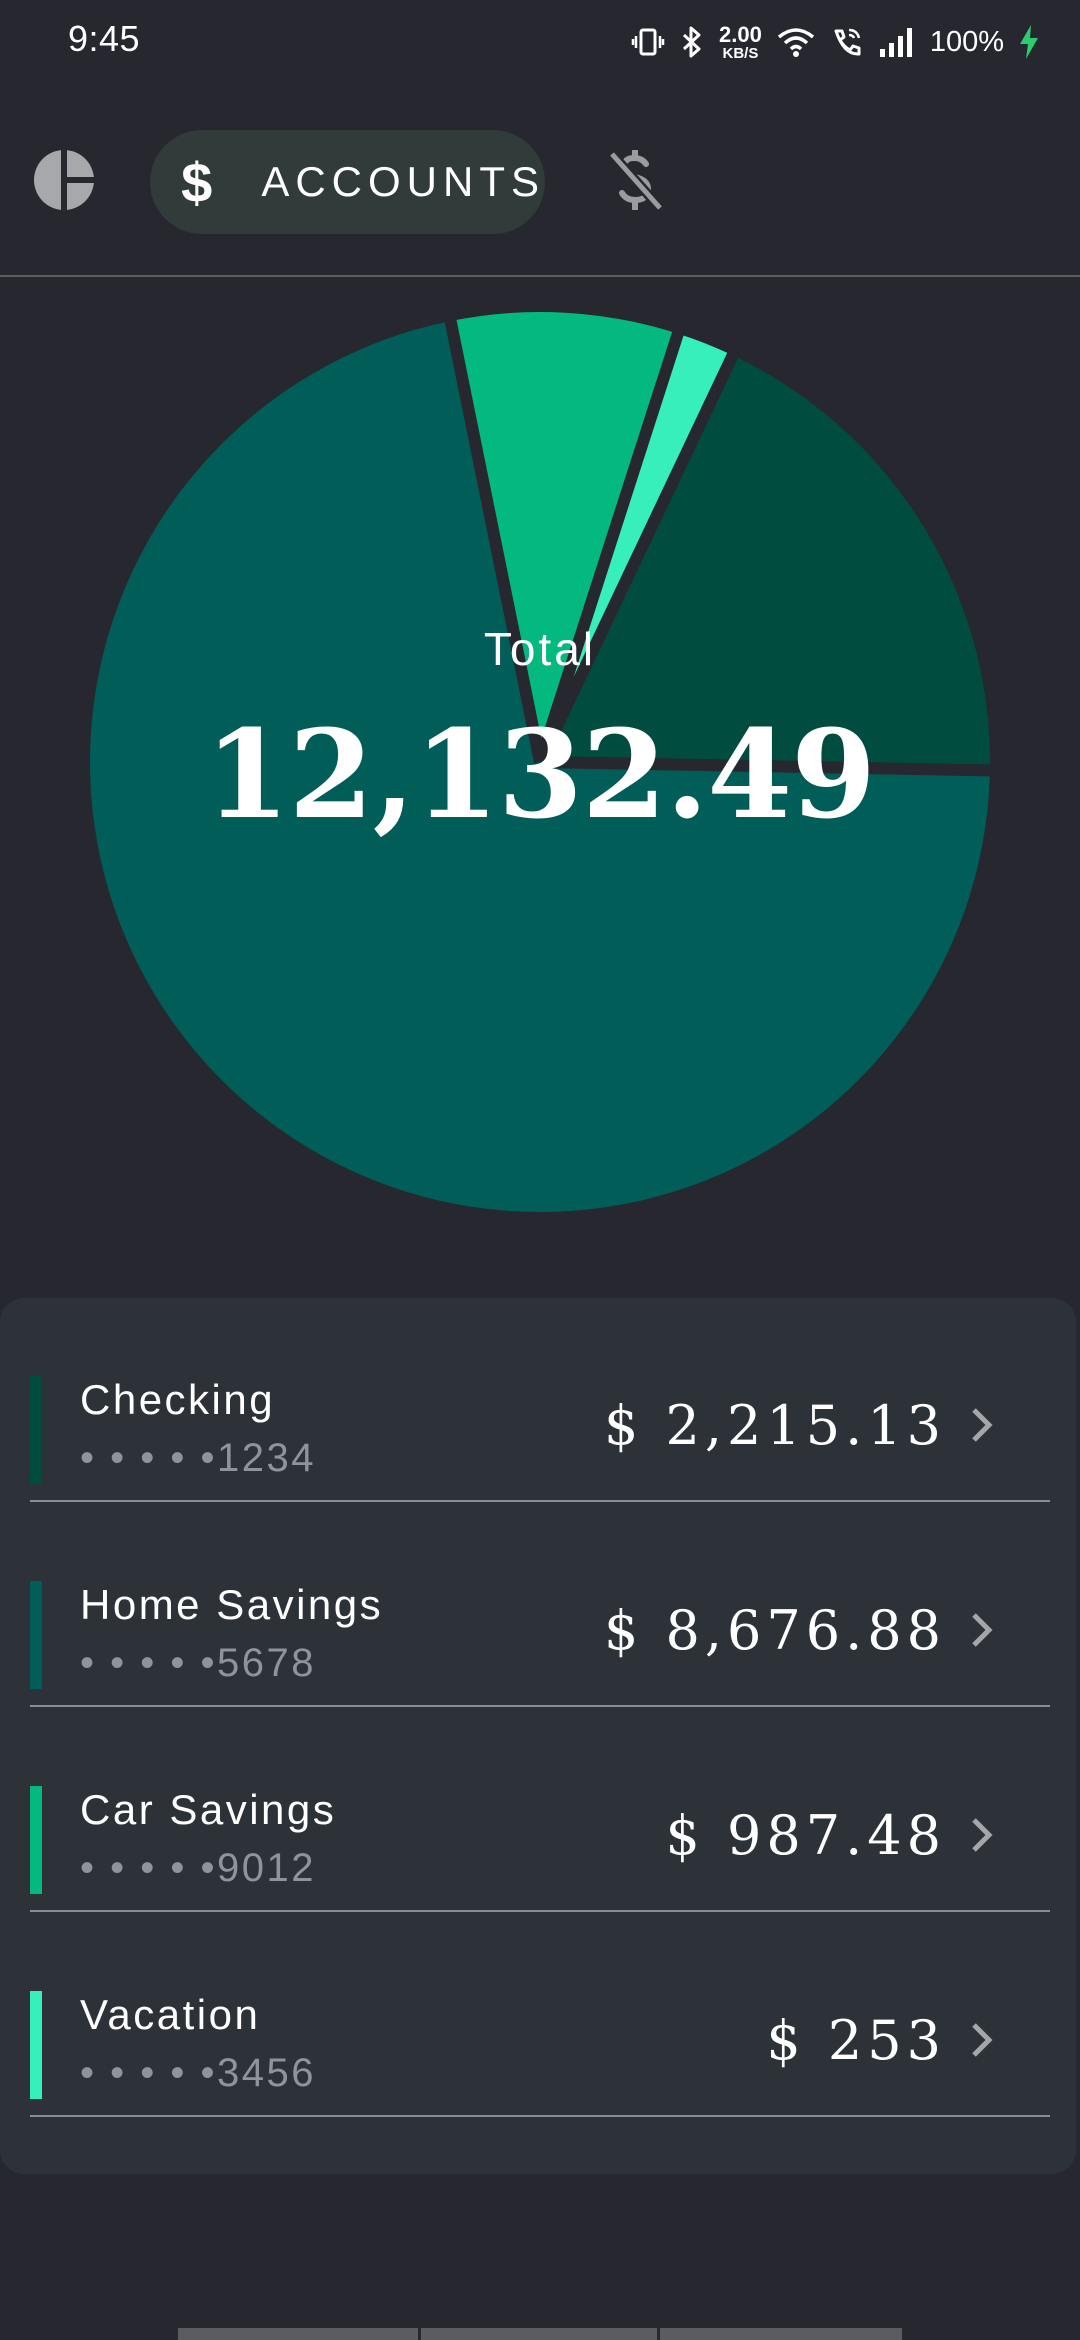  I want to click on total-label: Total, so click(540, 649).